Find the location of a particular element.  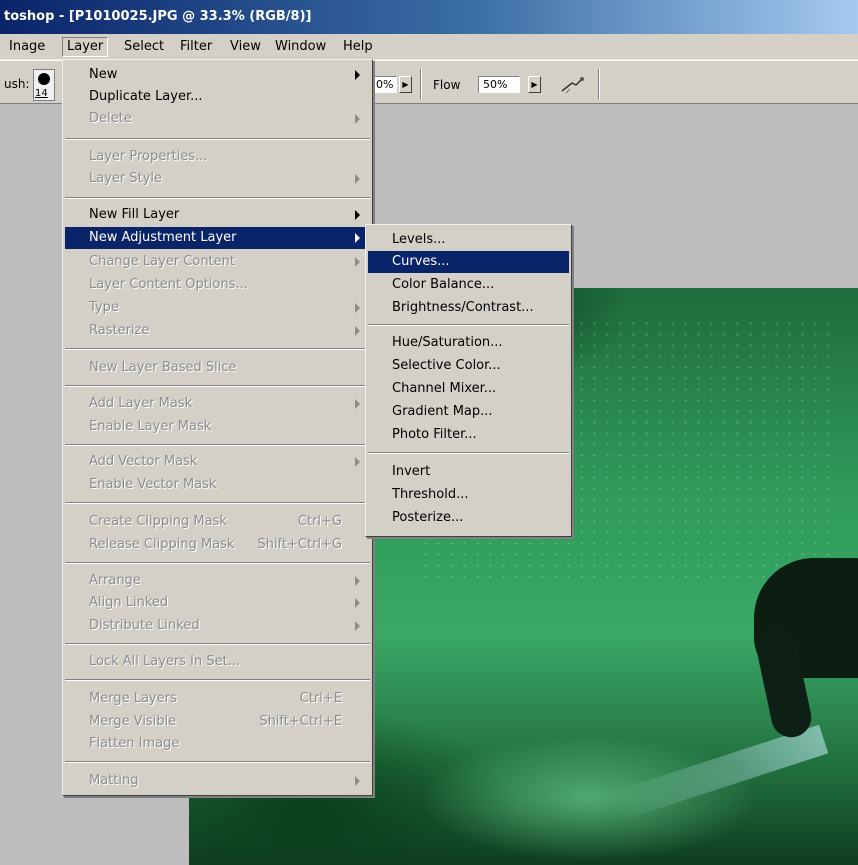

menu-window: Window is located at coordinates (300, 47).